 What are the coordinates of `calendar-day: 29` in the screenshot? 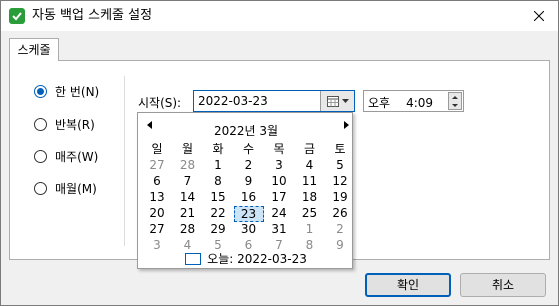 It's located at (218, 230).